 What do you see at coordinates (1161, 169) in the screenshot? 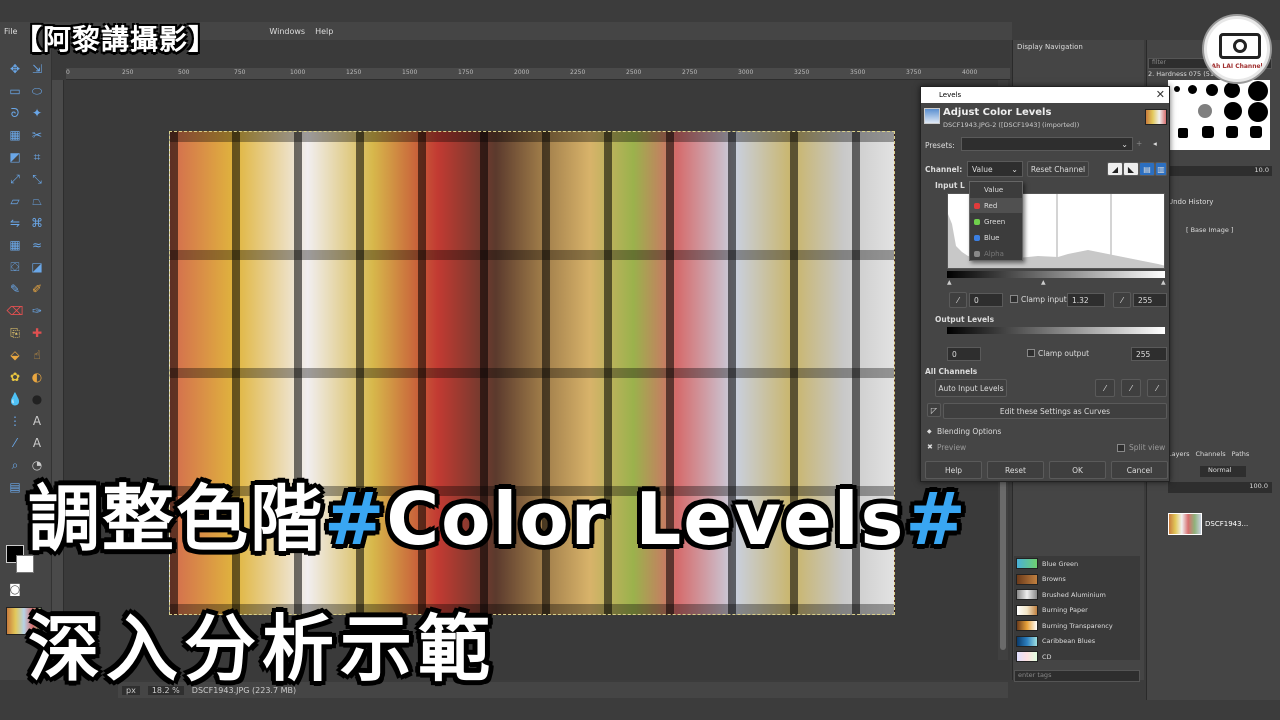
I see `log-view-icon: ▥` at bounding box center [1161, 169].